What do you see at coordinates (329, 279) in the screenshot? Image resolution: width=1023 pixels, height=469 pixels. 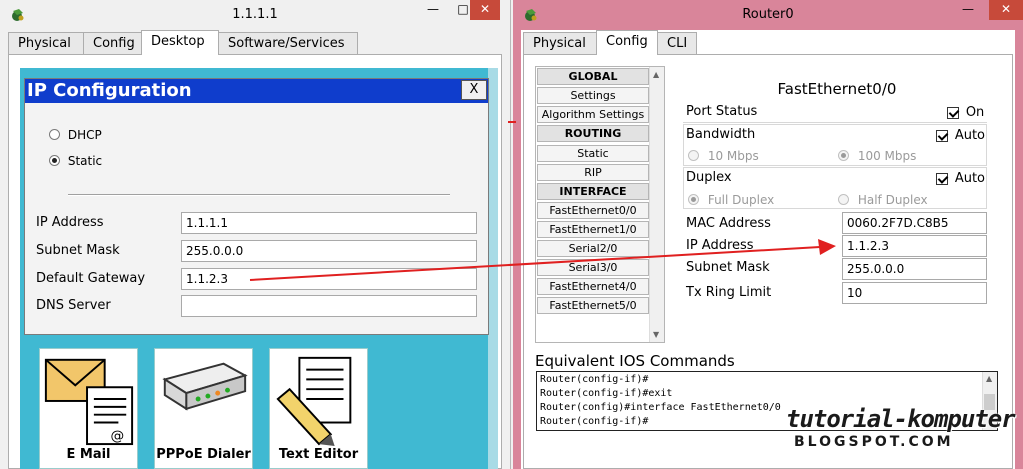 I see `default-gateway-input: 1.1.2.3` at bounding box center [329, 279].